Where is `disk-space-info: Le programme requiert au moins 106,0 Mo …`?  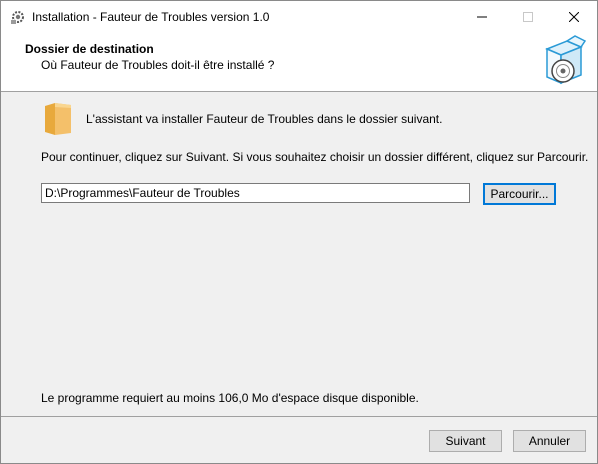
disk-space-info: Le programme requiert au moins 106,0 Mo … is located at coordinates (230, 398).